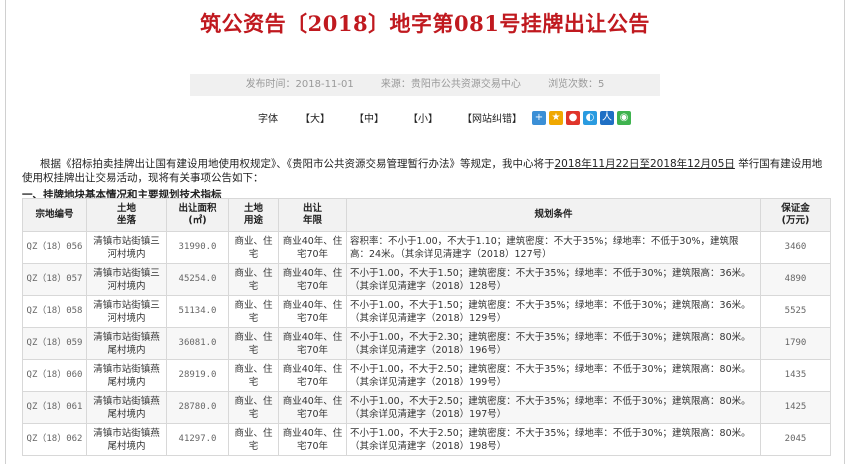 The height and width of the screenshot is (464, 850). I want to click on font-toolbar: 字体 【大】 【中】 【小】 【网站纠错】 + ★ ● ◐ 人 ◉, so click(444, 117).